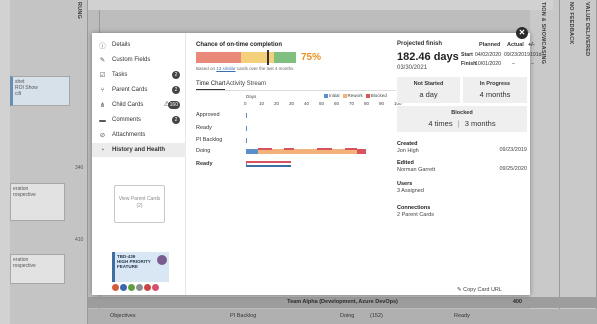 The height and width of the screenshot is (324, 597). I want to click on x-tick-label: 0, so click(245, 103).